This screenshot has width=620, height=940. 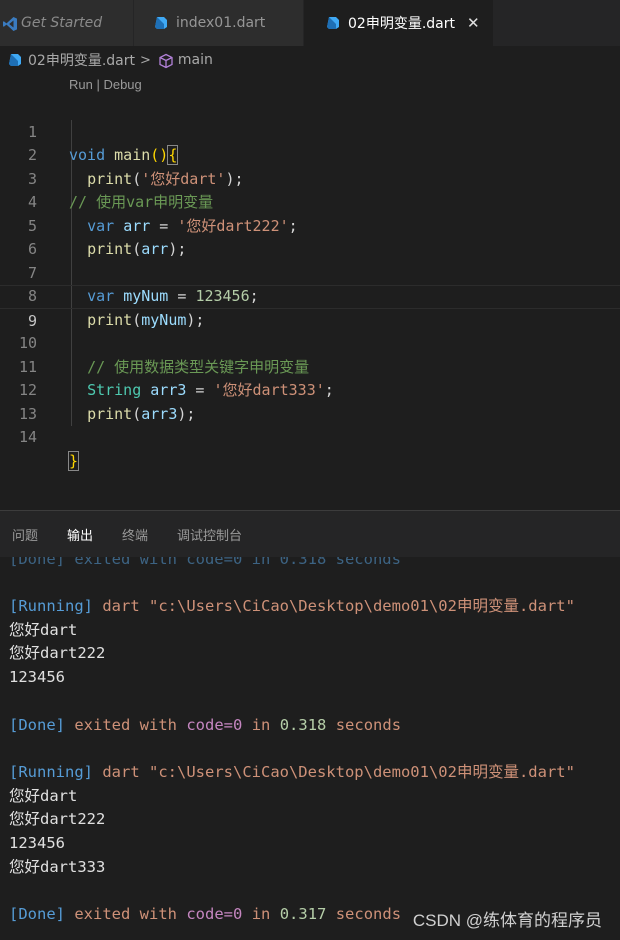 I want to click on tab-label: index01.dart, so click(x=221, y=23).